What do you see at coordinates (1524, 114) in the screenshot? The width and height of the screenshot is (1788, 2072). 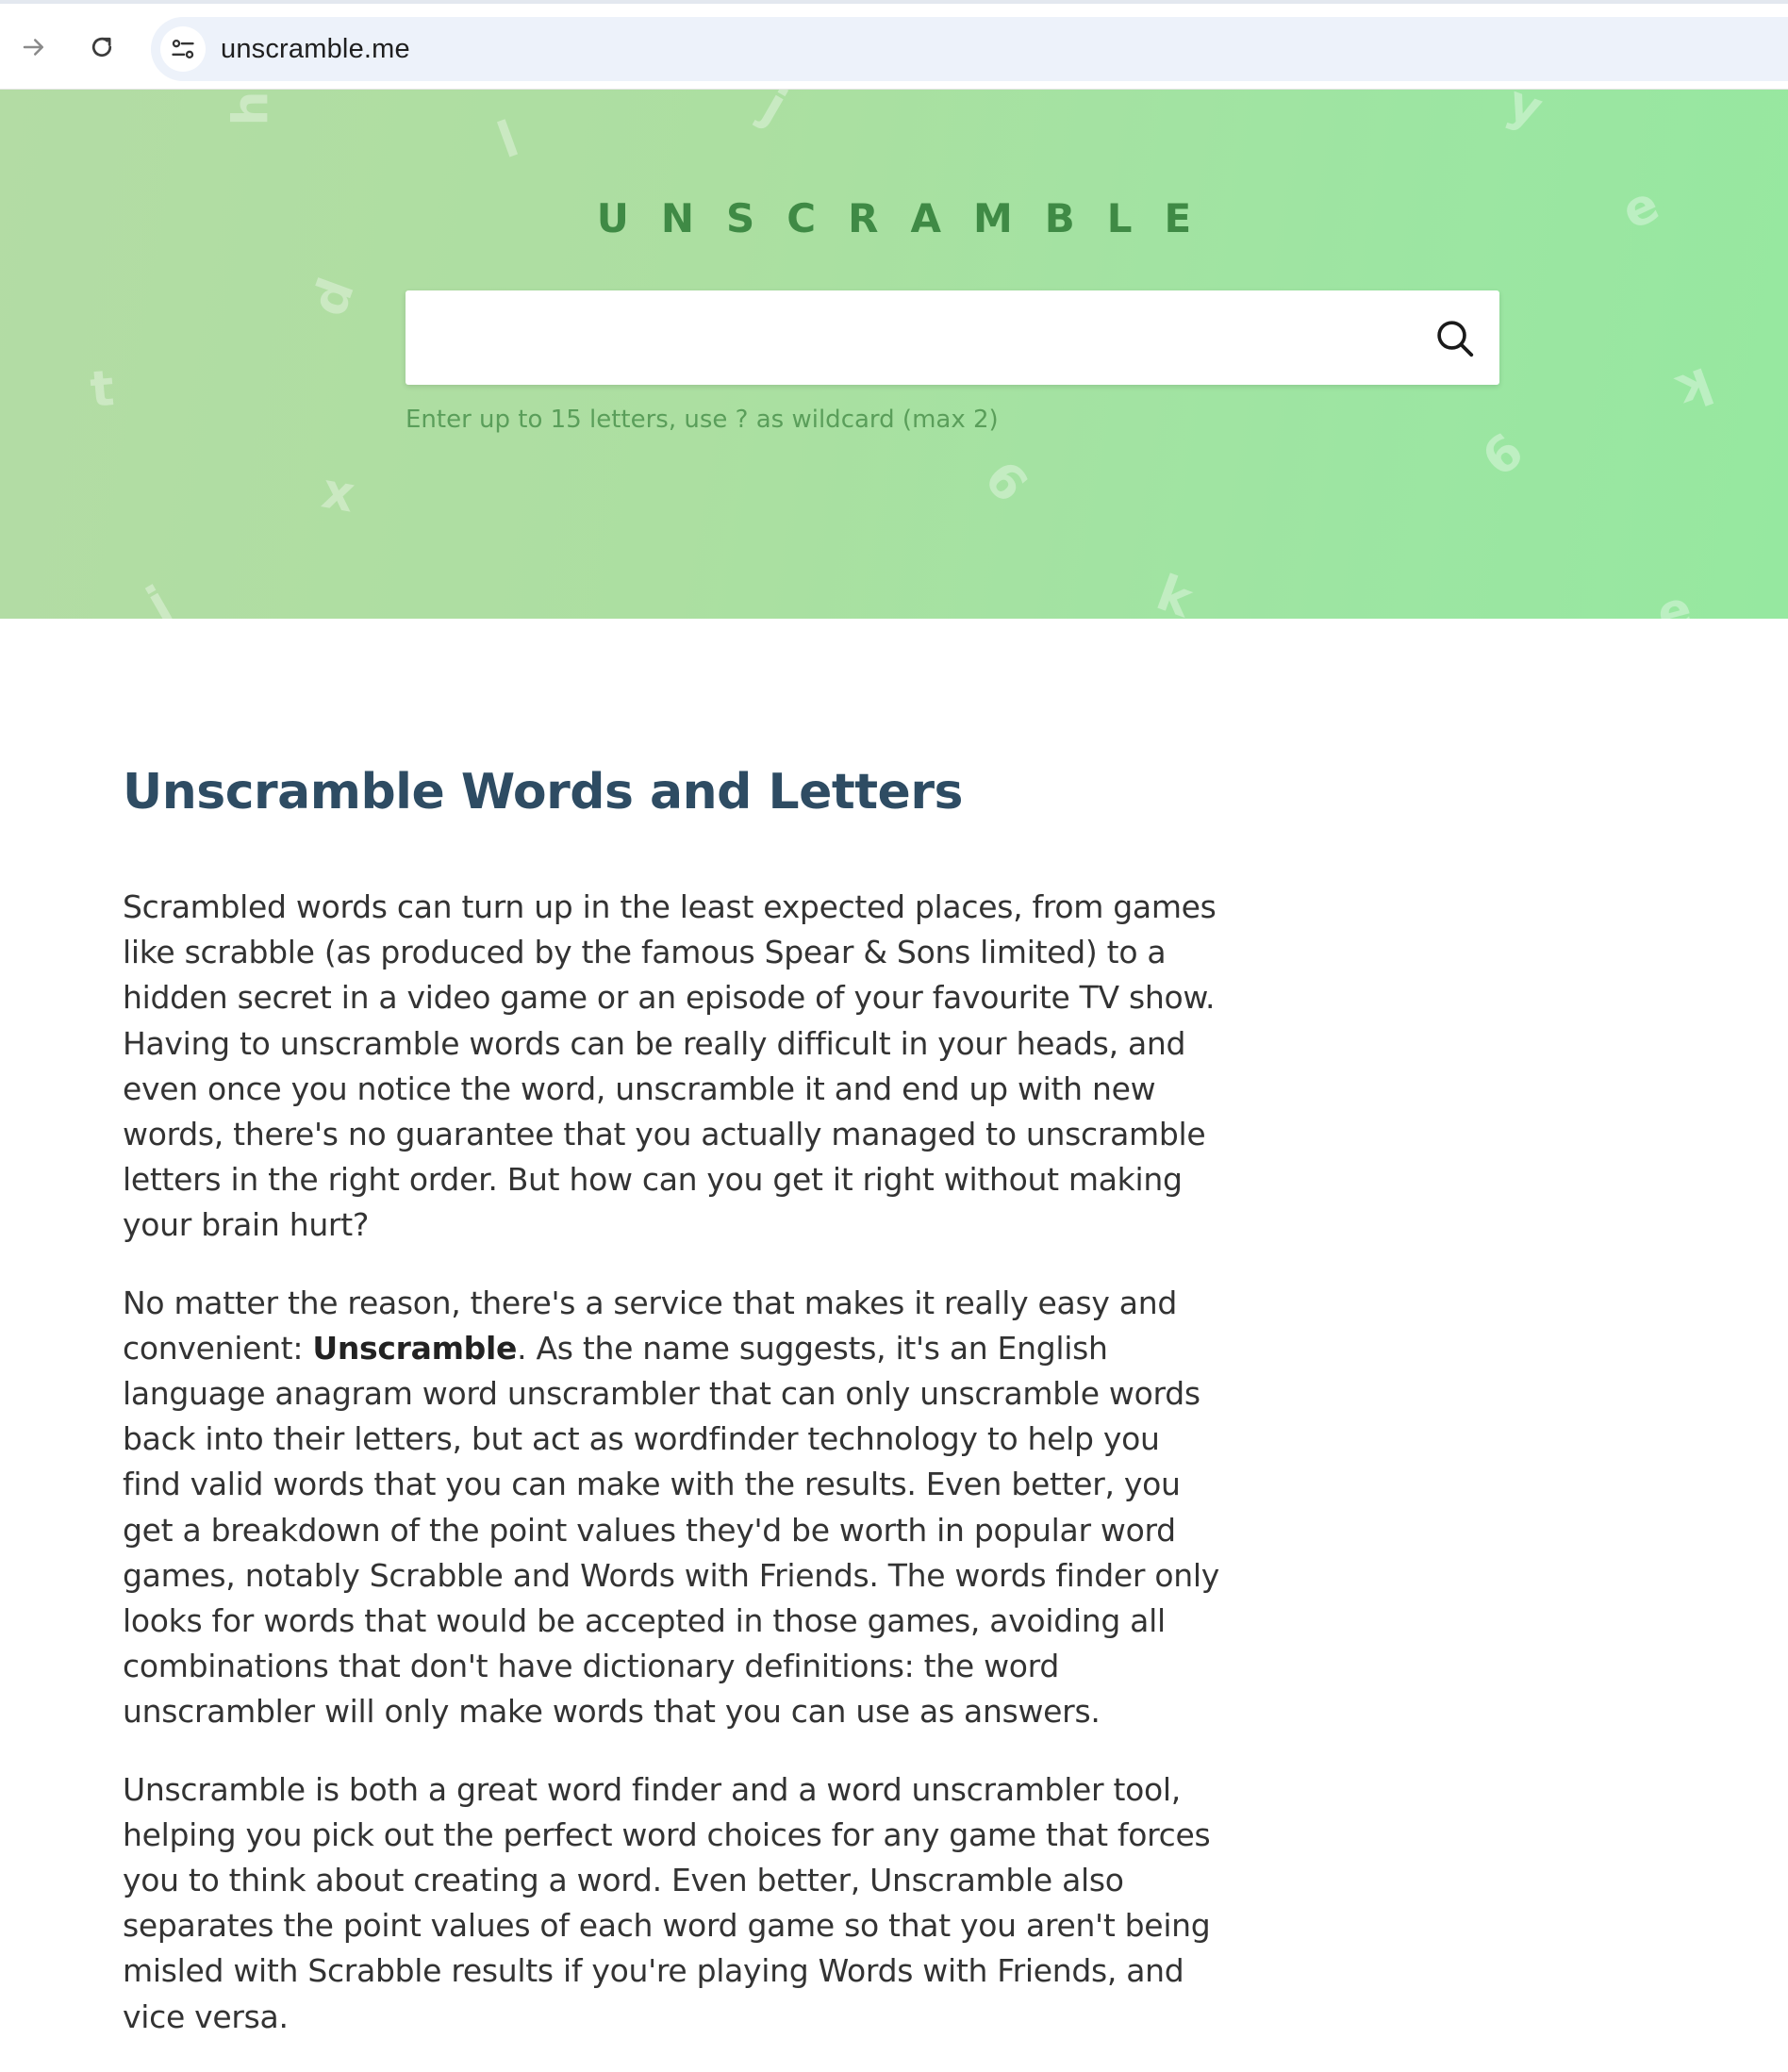 I see `background-letter: y` at bounding box center [1524, 114].